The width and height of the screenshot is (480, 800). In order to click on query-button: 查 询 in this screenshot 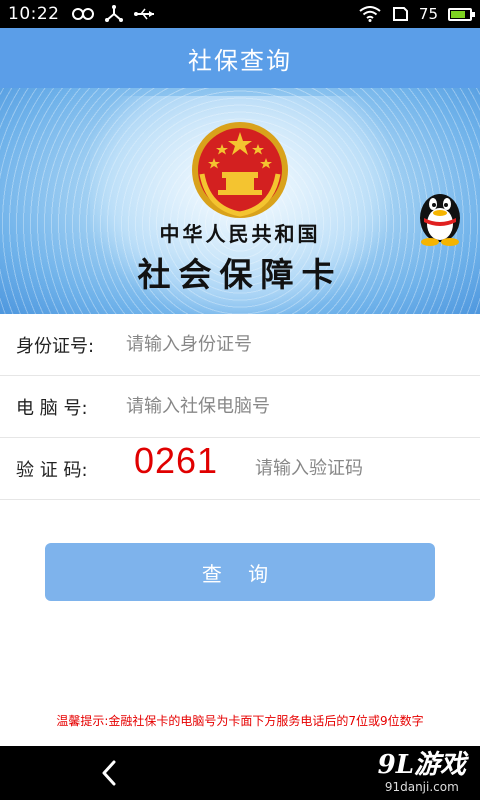, I will do `click(240, 572)`.